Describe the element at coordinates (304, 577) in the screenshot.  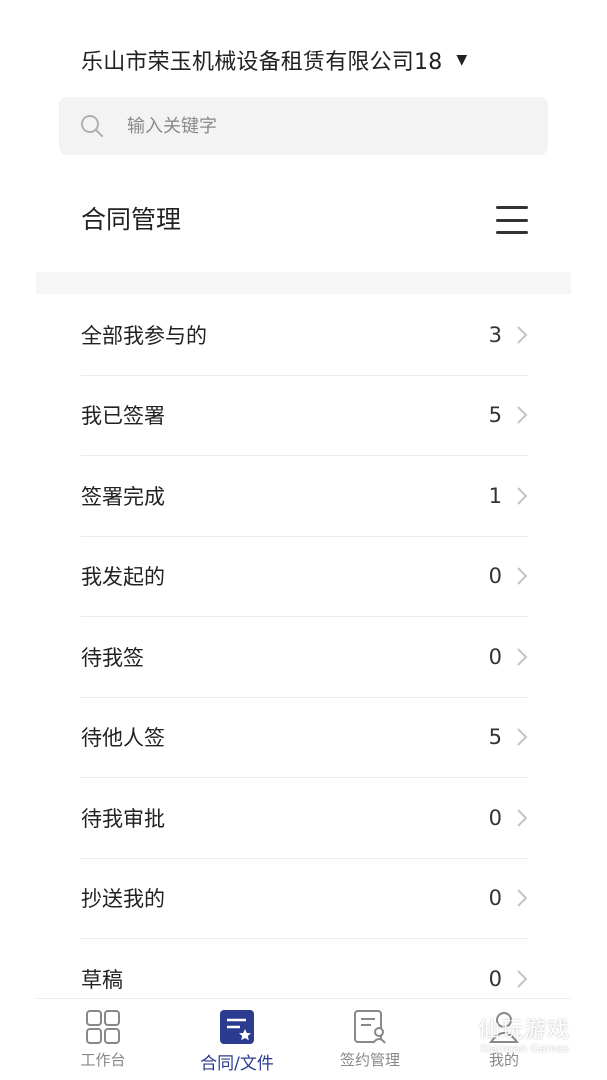
I see `list-item-initiated-by-me: 我发起的 0` at that location.